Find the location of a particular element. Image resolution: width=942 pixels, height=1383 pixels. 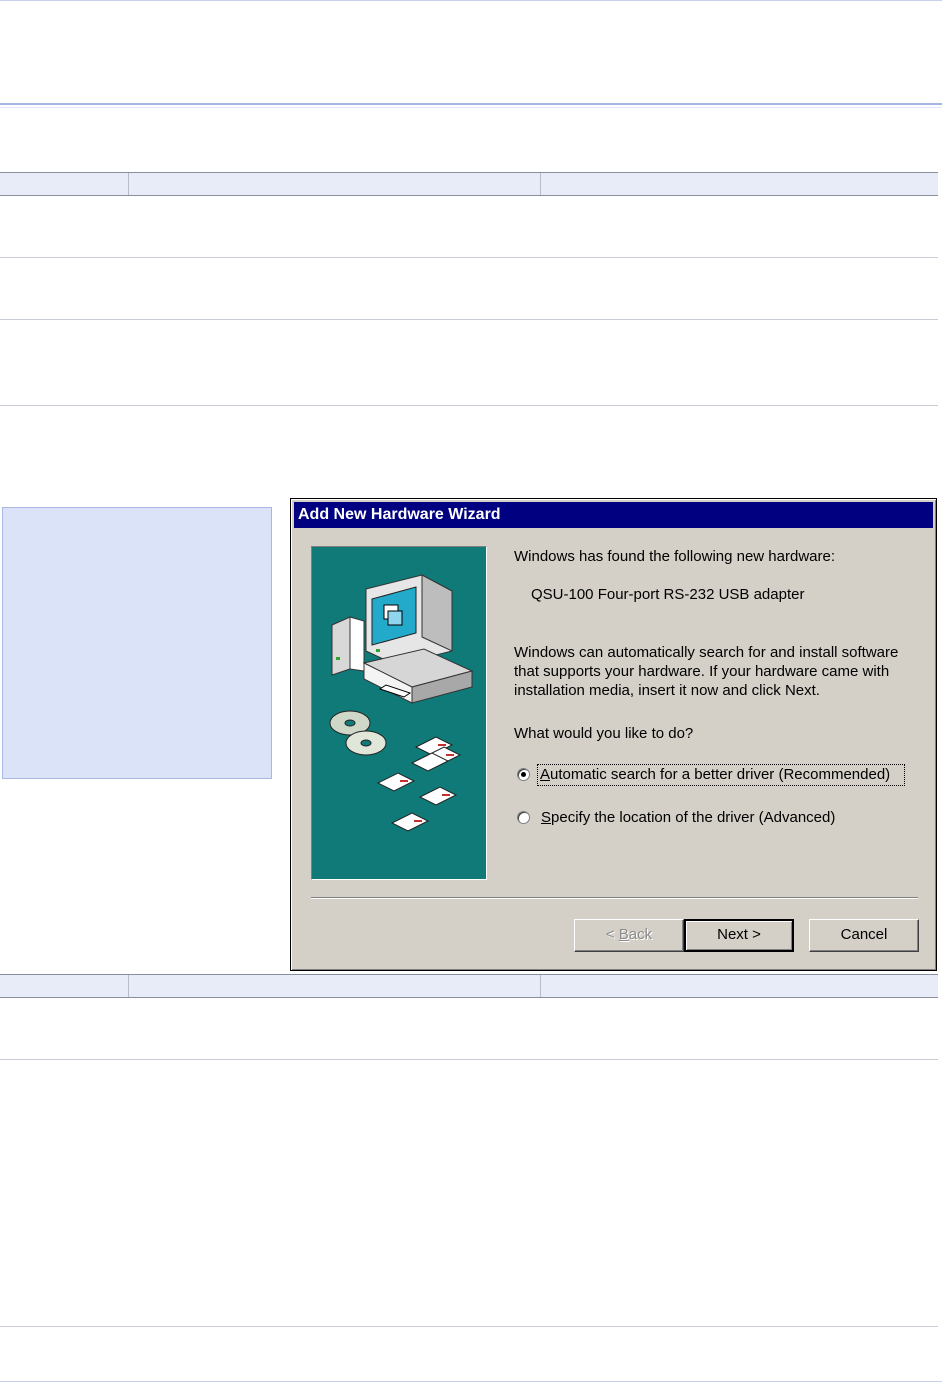

computer-and-disks-icon is located at coordinates (401, 703).